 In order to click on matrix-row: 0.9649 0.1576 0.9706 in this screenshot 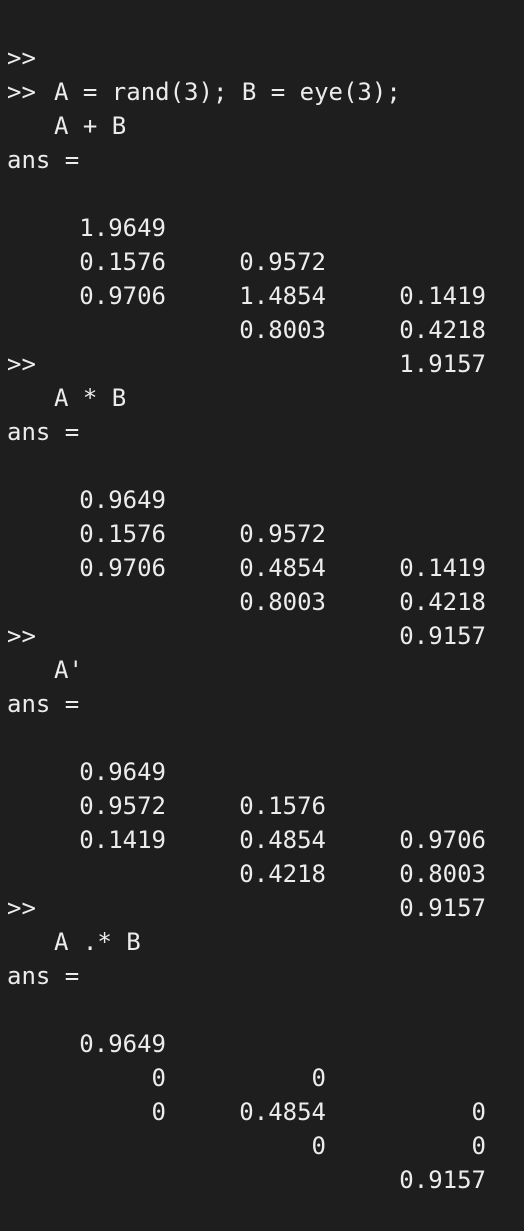, I will do `click(262, 787)`.